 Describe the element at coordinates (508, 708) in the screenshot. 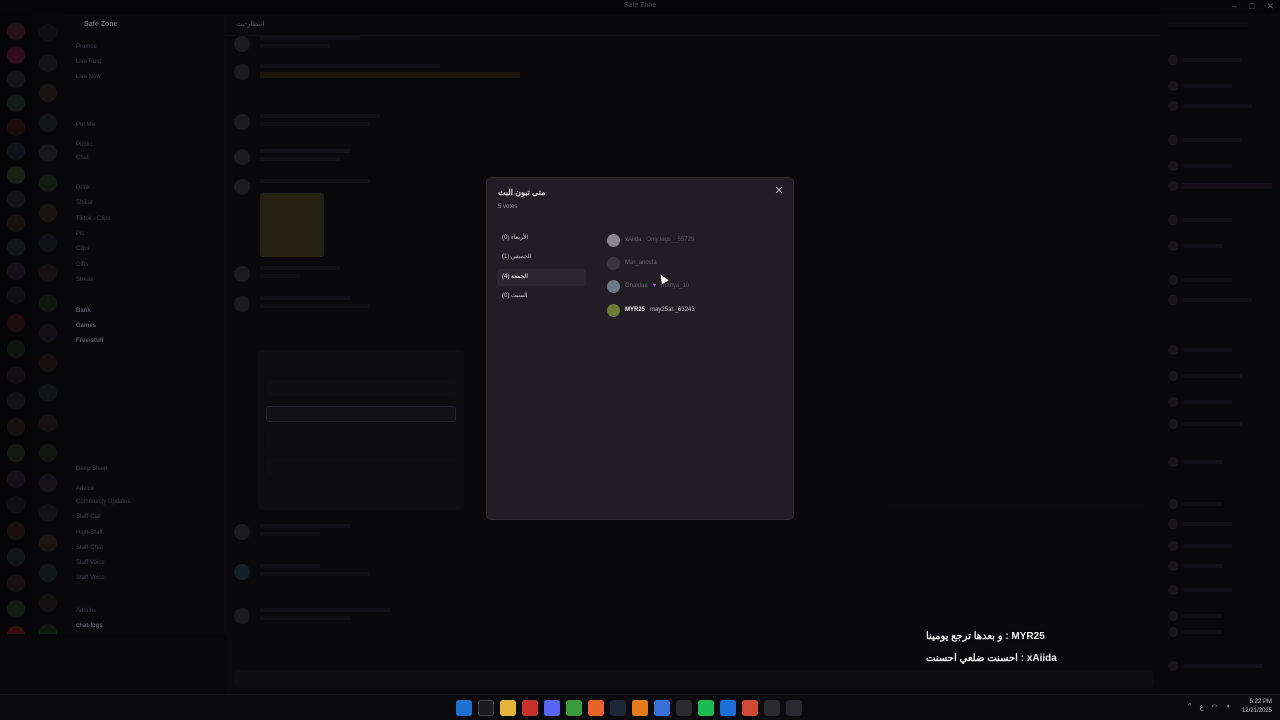

I see `file-explorer-icon` at that location.